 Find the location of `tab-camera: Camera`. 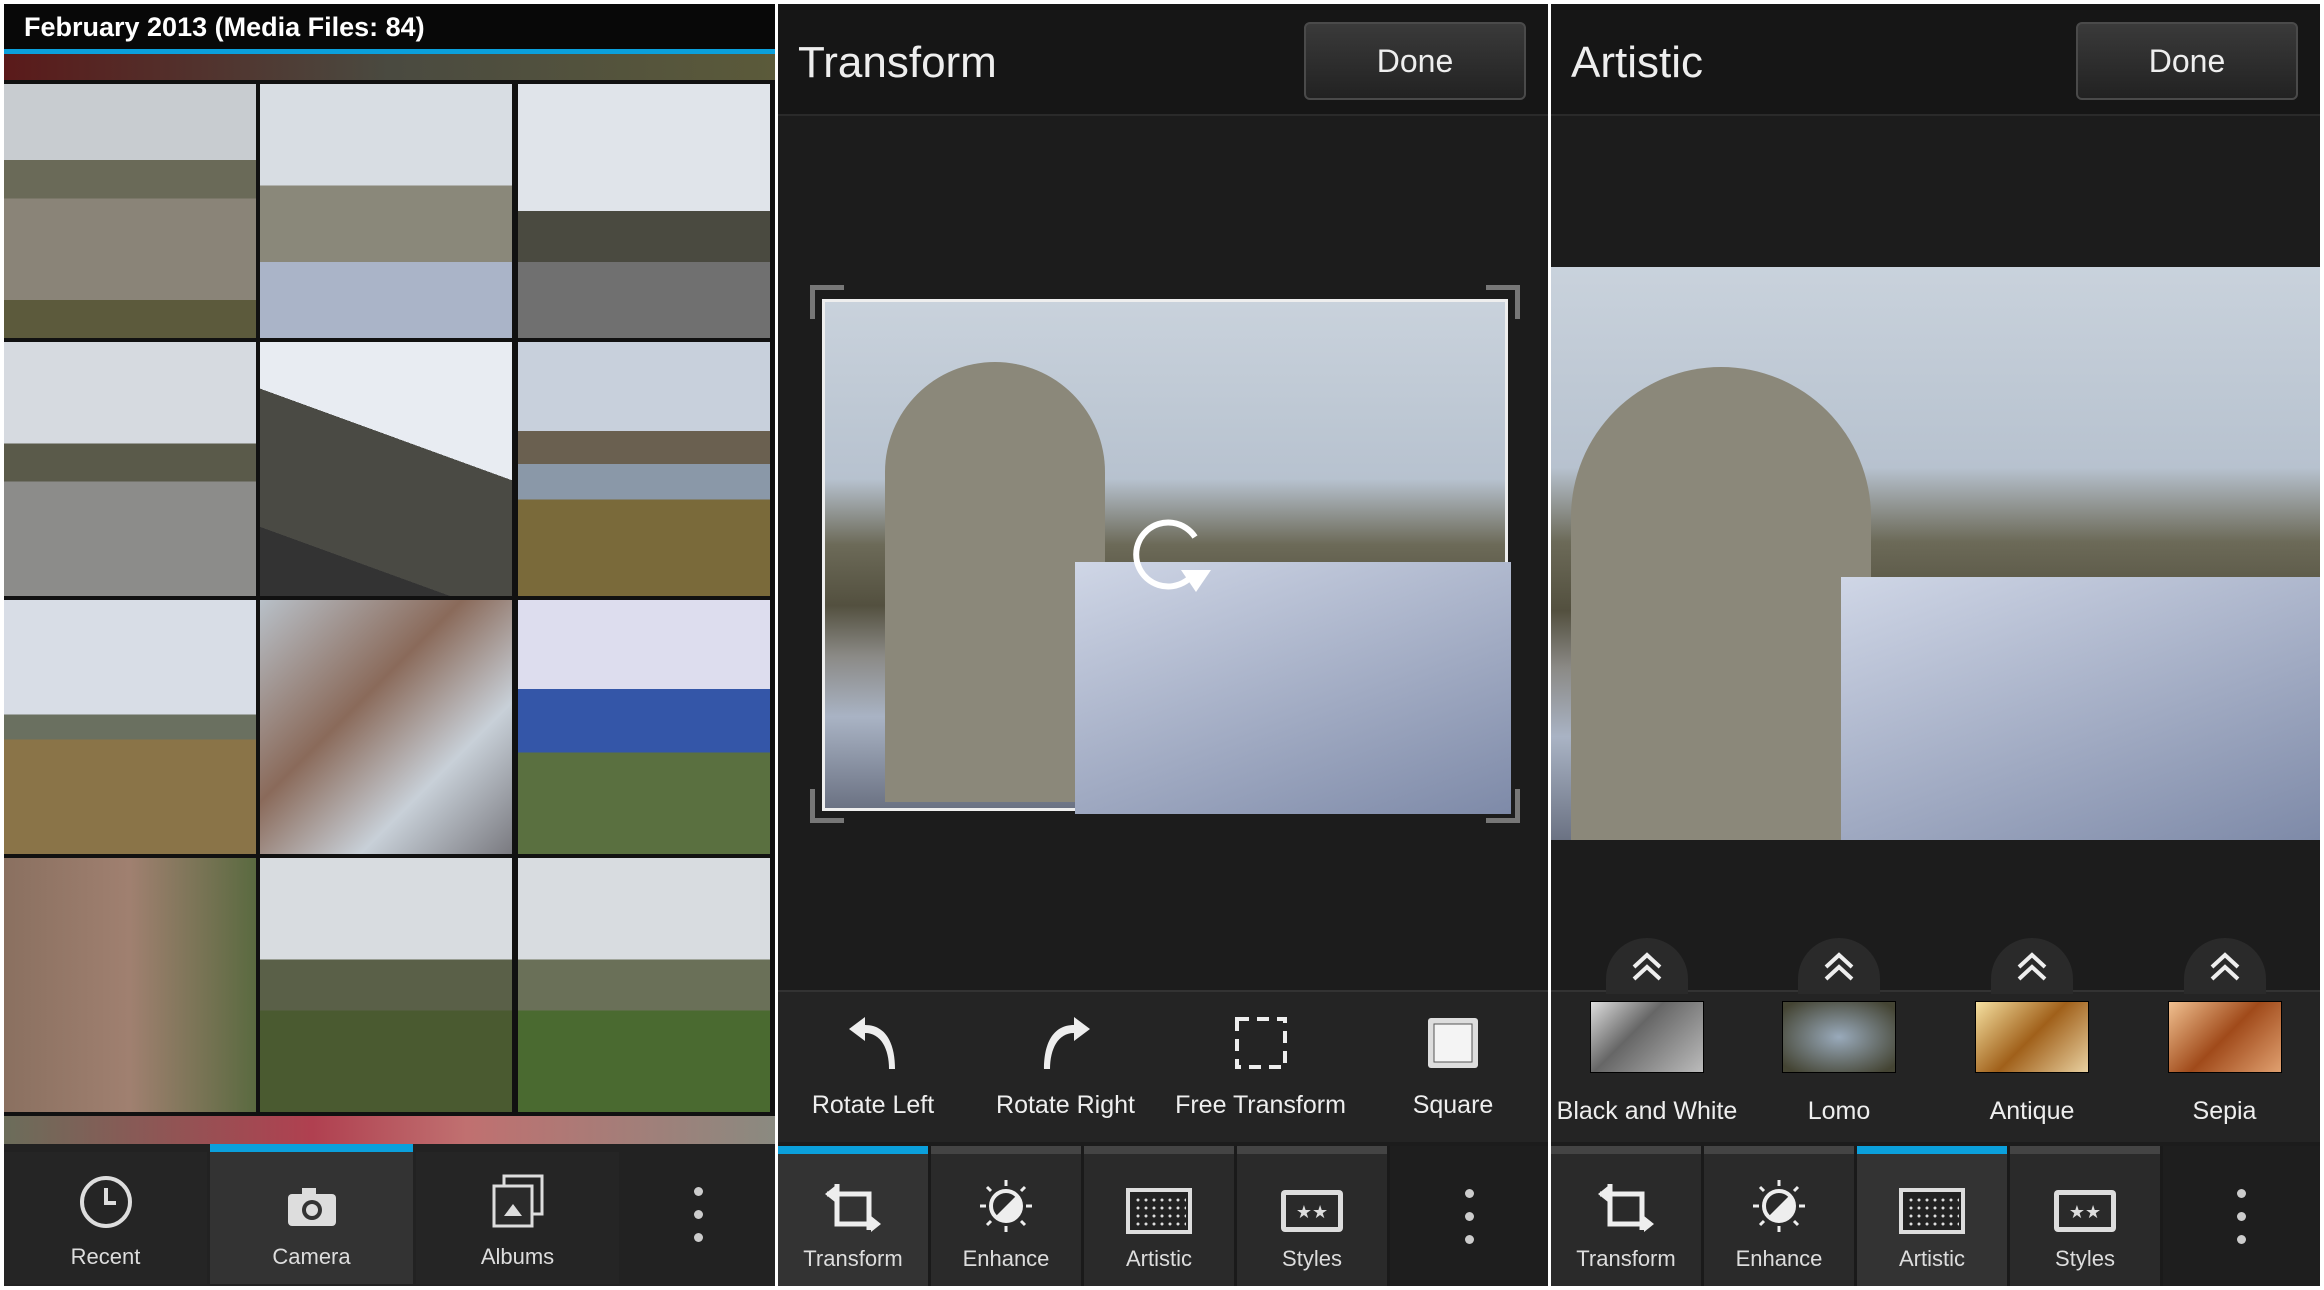

tab-camera: Camera is located at coordinates (311, 1214).